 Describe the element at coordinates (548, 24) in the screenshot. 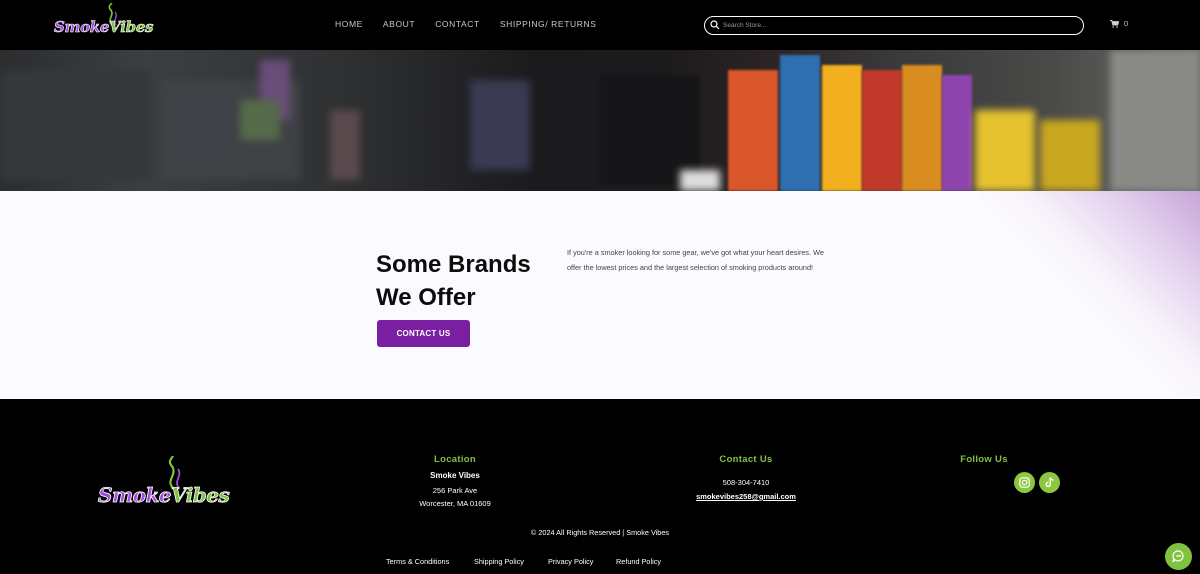

I see `nav-shipping-returns: SHIPPING/ RETURNS` at that location.